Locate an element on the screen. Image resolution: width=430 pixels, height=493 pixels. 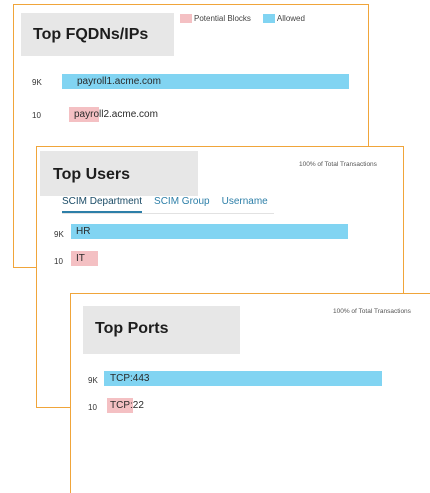
users-title-box: Top Users is located at coordinates (119, 173).